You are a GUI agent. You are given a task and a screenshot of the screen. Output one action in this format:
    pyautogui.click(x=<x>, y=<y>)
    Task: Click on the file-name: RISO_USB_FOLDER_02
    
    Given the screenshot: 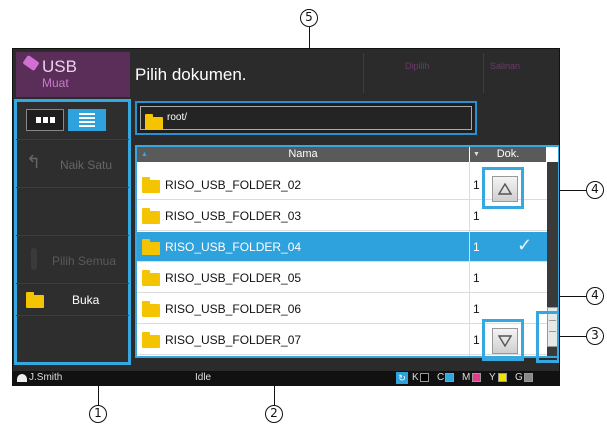 What is the action you would take?
    pyautogui.click(x=233, y=185)
    